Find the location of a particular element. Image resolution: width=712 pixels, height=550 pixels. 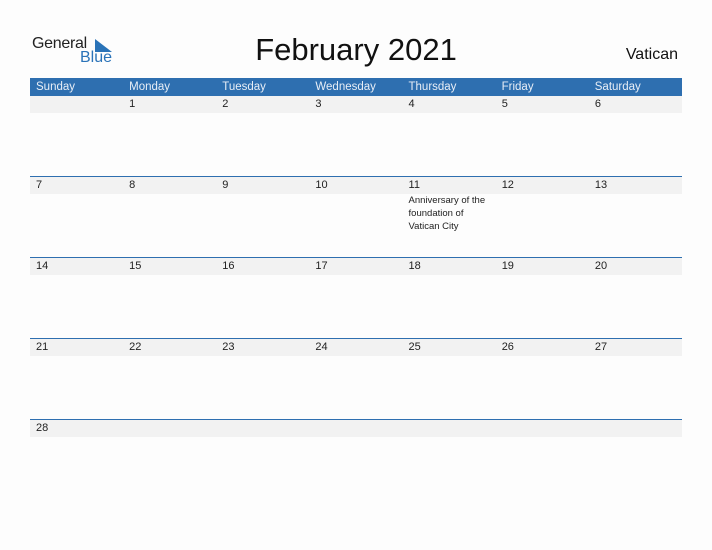

day-number: 1 is located at coordinates (132, 104).